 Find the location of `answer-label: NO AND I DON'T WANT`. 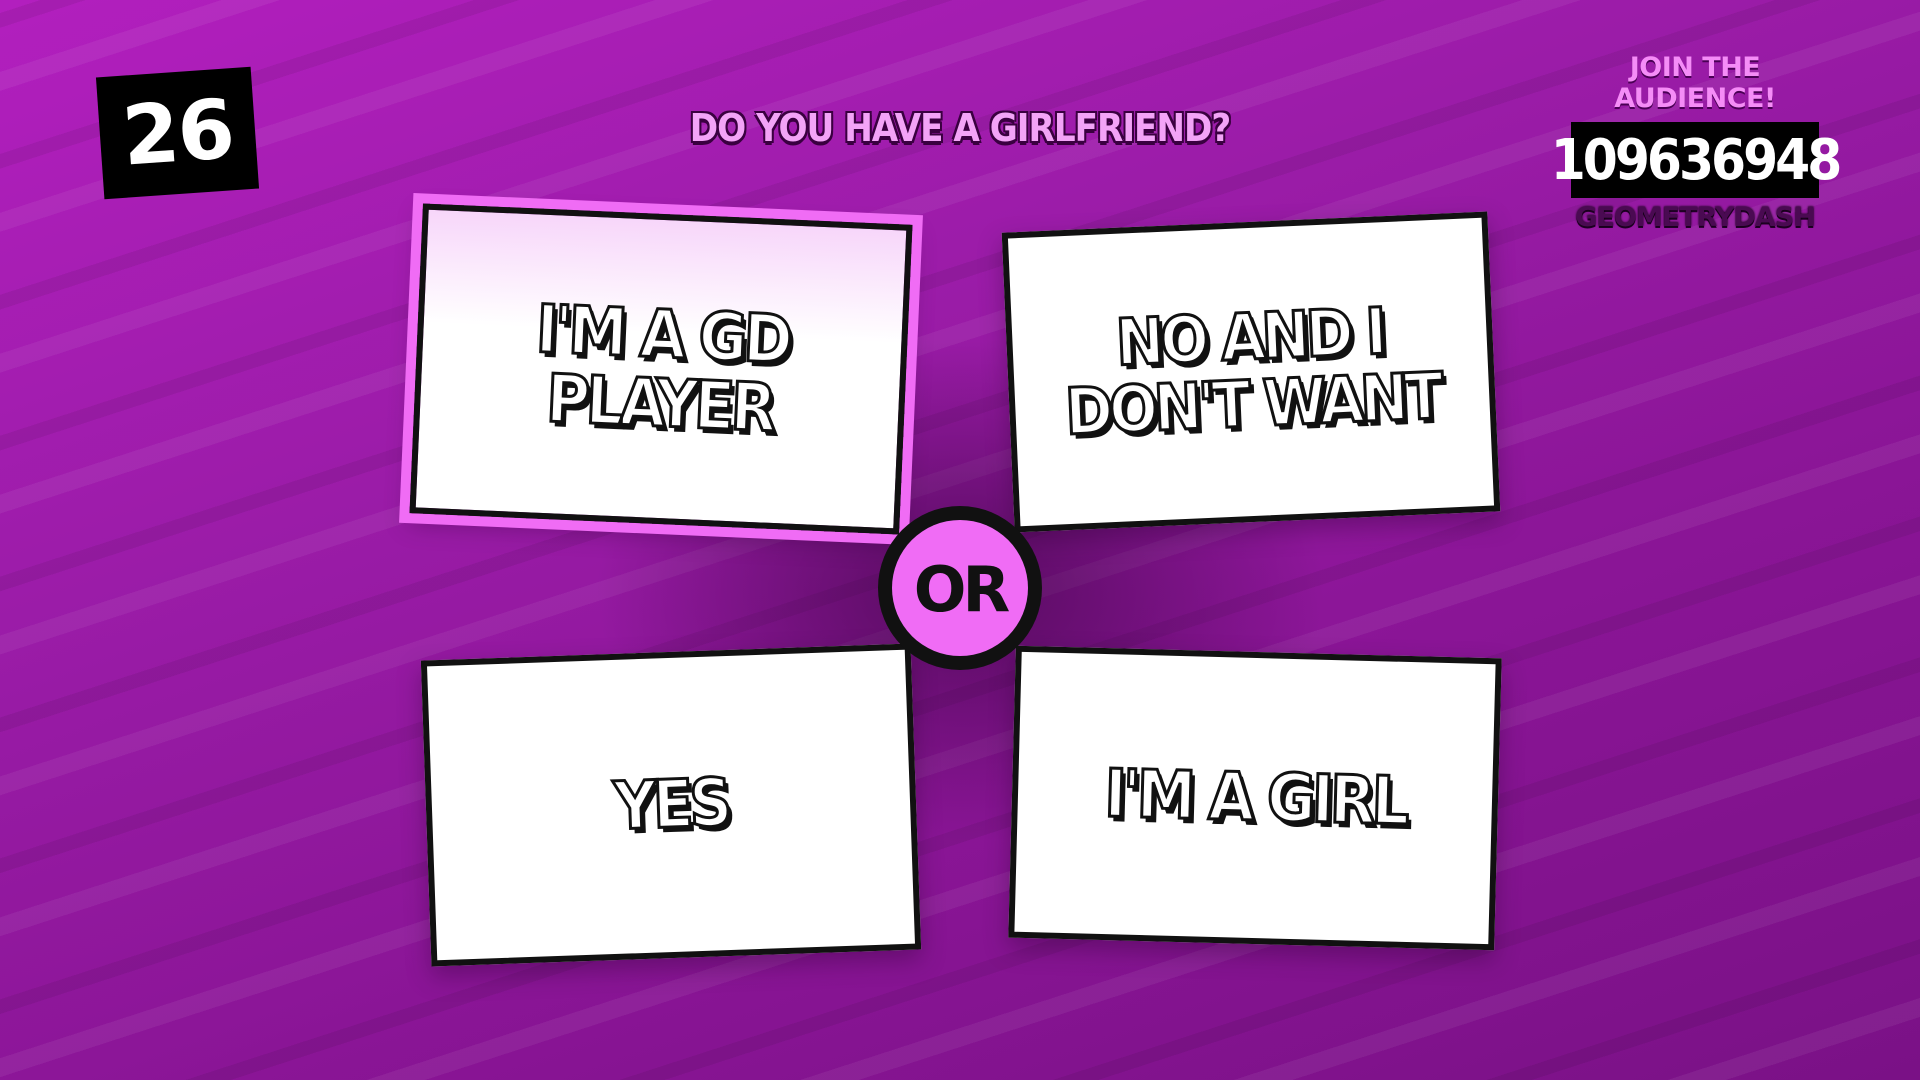

answer-label: NO AND I DON'T WANT is located at coordinates (1252, 373).